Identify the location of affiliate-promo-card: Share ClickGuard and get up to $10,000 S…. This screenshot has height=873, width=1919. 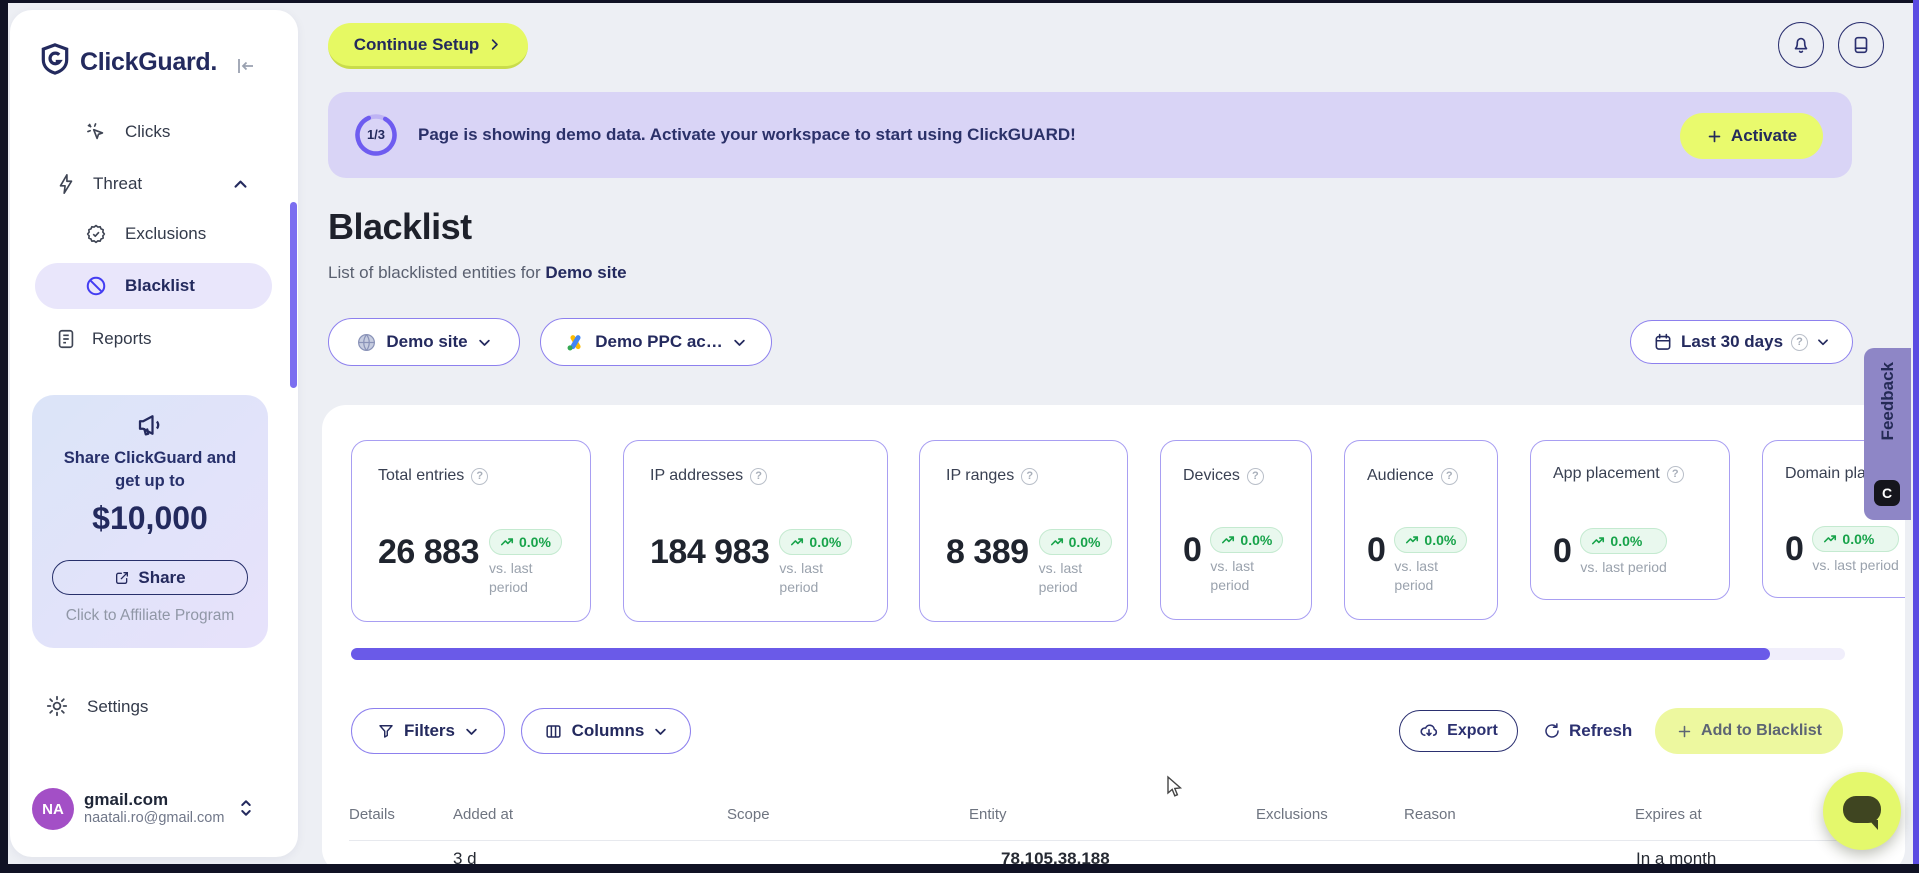
(150, 521).